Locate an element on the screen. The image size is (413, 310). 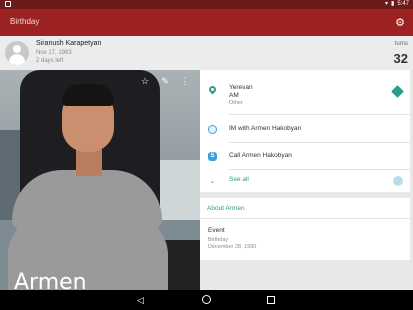
call-label: Call Armen Hakobyan is located at coordinates (260, 155).